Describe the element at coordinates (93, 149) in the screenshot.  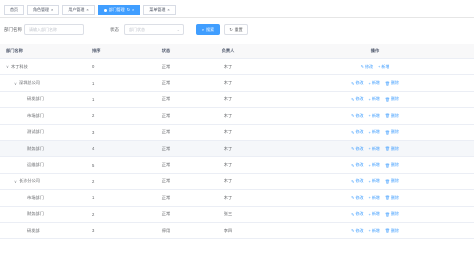
I see `cell-sort: 4` at that location.